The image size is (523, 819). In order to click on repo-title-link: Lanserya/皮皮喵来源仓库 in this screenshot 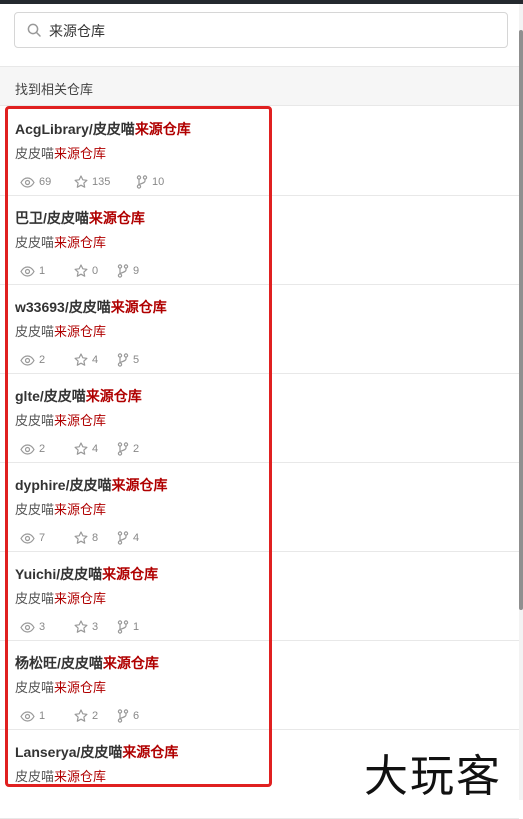, I will do `click(96, 752)`.